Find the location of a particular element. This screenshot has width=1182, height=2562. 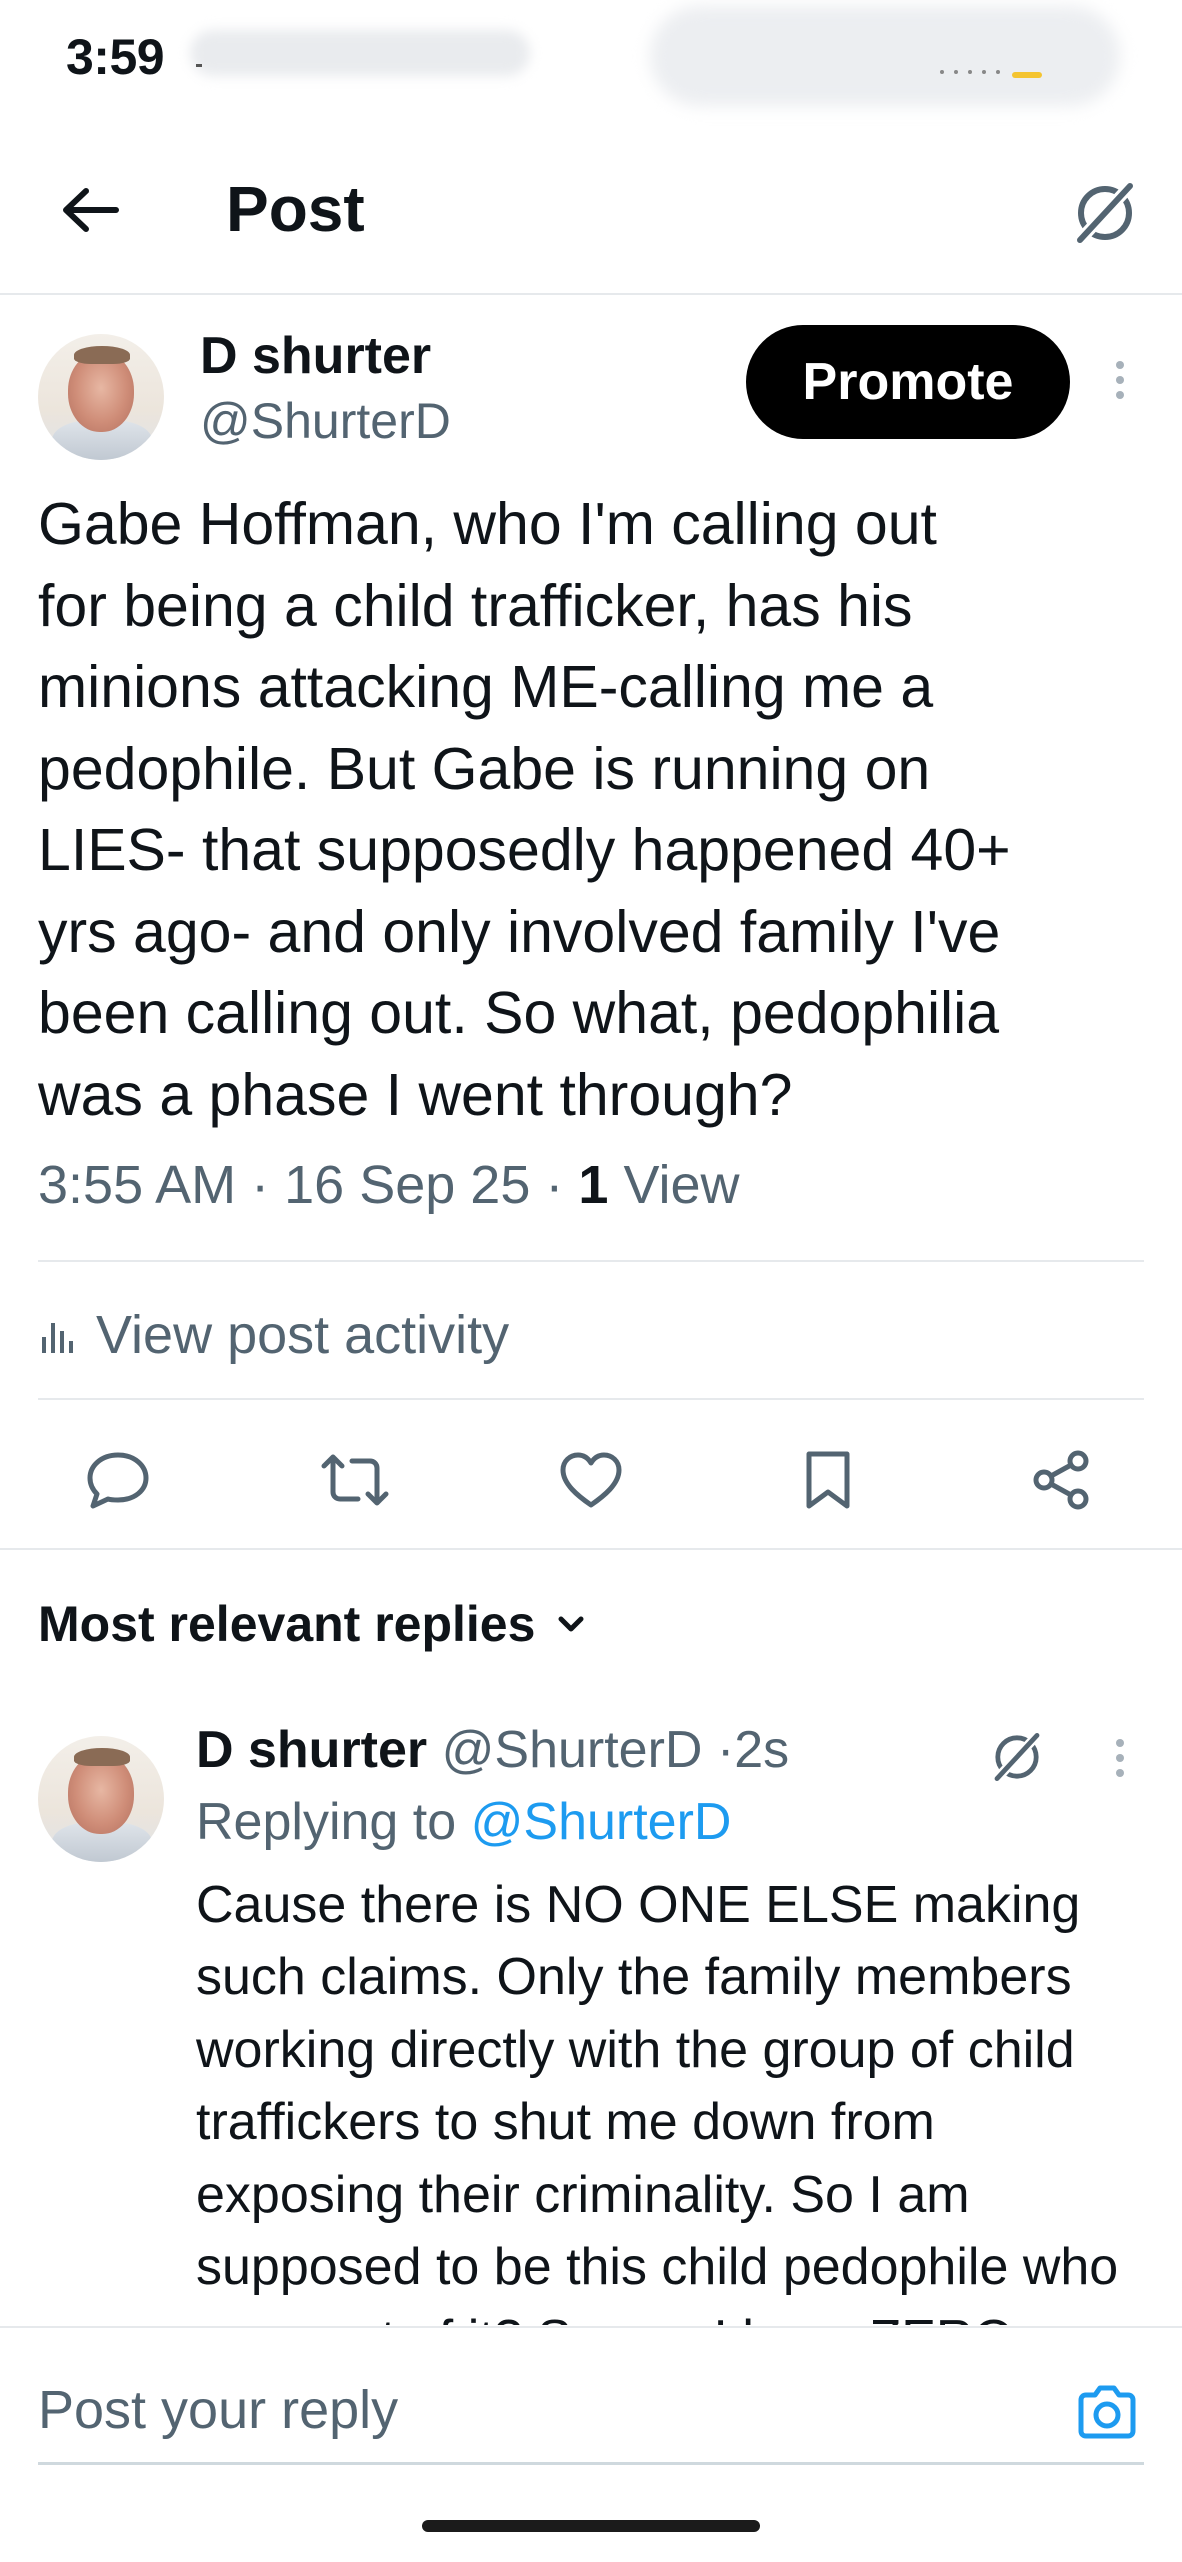

replying-to: Replying to @ShurterD is located at coordinates (463, 1822).